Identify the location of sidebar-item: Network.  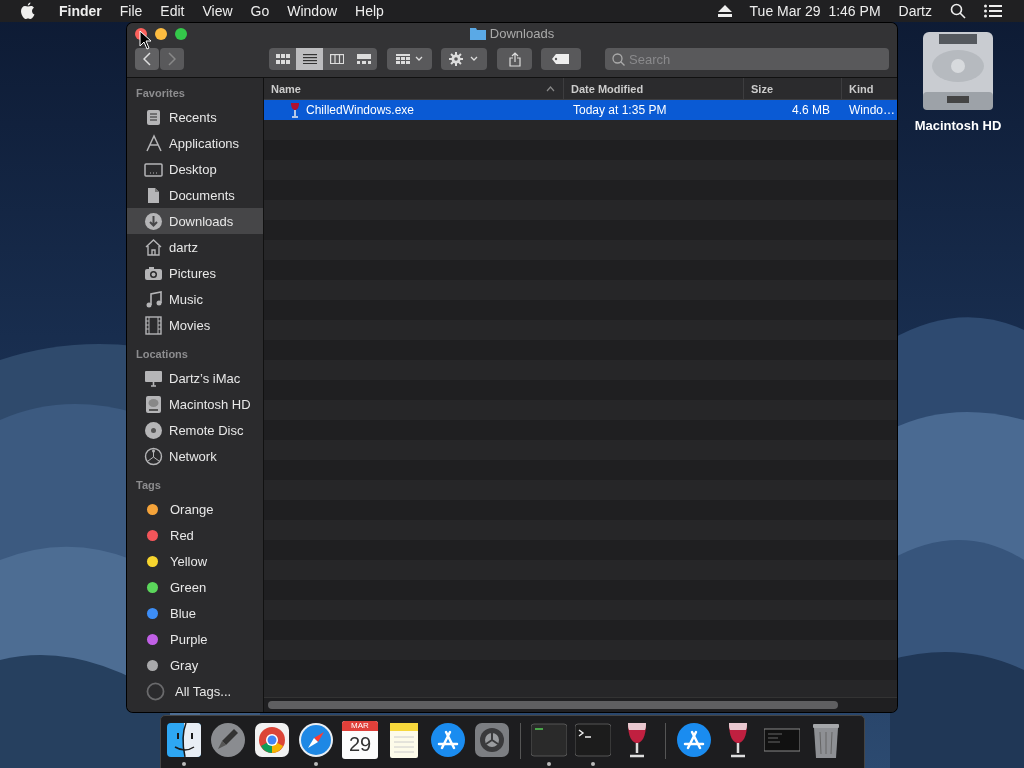
(195, 456).